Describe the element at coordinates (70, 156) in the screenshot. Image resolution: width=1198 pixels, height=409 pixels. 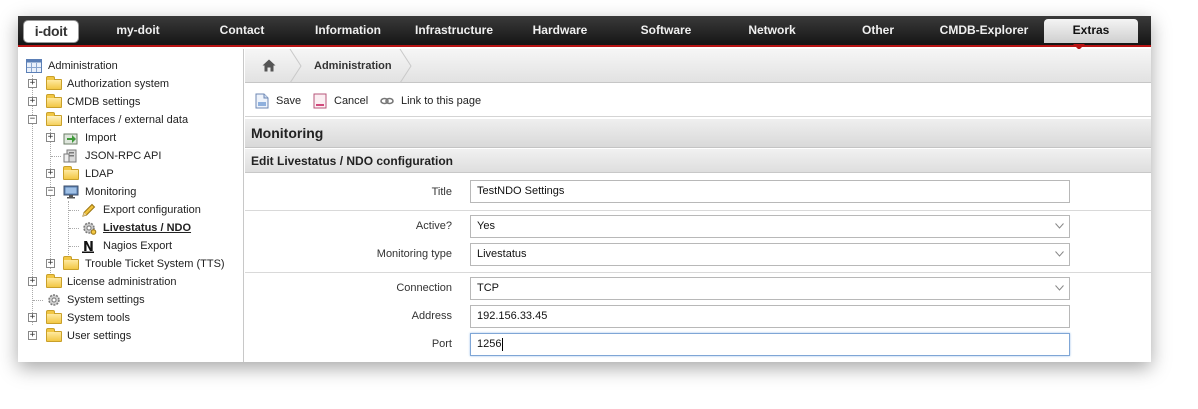
I see `api-icon` at that location.